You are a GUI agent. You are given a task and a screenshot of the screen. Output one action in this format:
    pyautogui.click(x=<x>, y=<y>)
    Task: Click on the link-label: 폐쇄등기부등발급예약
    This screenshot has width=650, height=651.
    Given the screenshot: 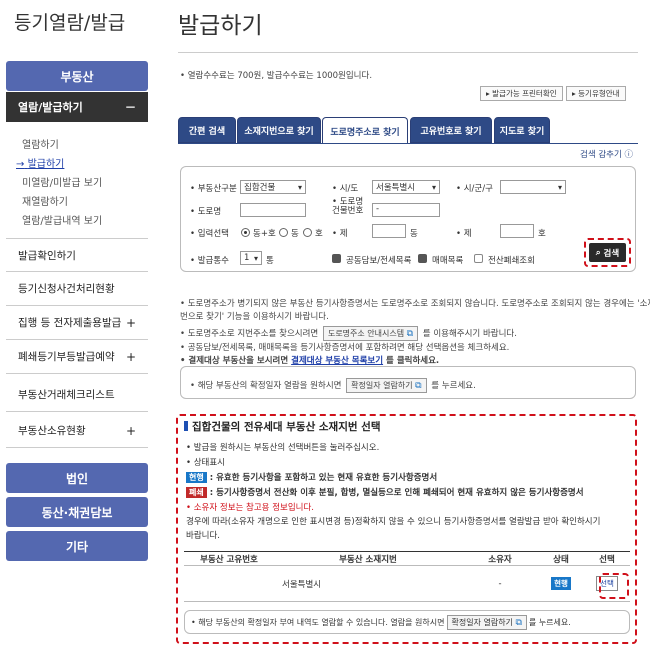 What is the action you would take?
    pyautogui.click(x=66, y=357)
    